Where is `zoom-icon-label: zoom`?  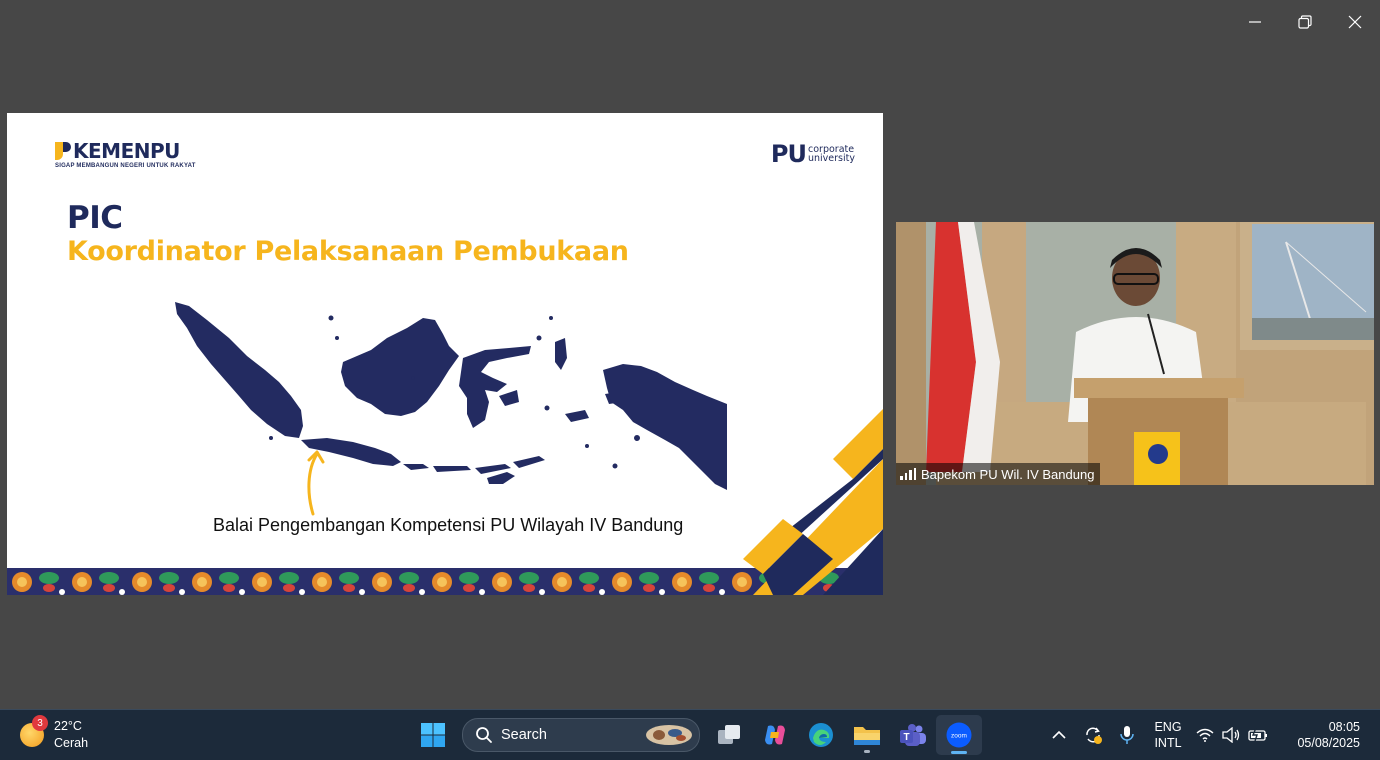
zoom-icon-label: zoom is located at coordinates (959, 736).